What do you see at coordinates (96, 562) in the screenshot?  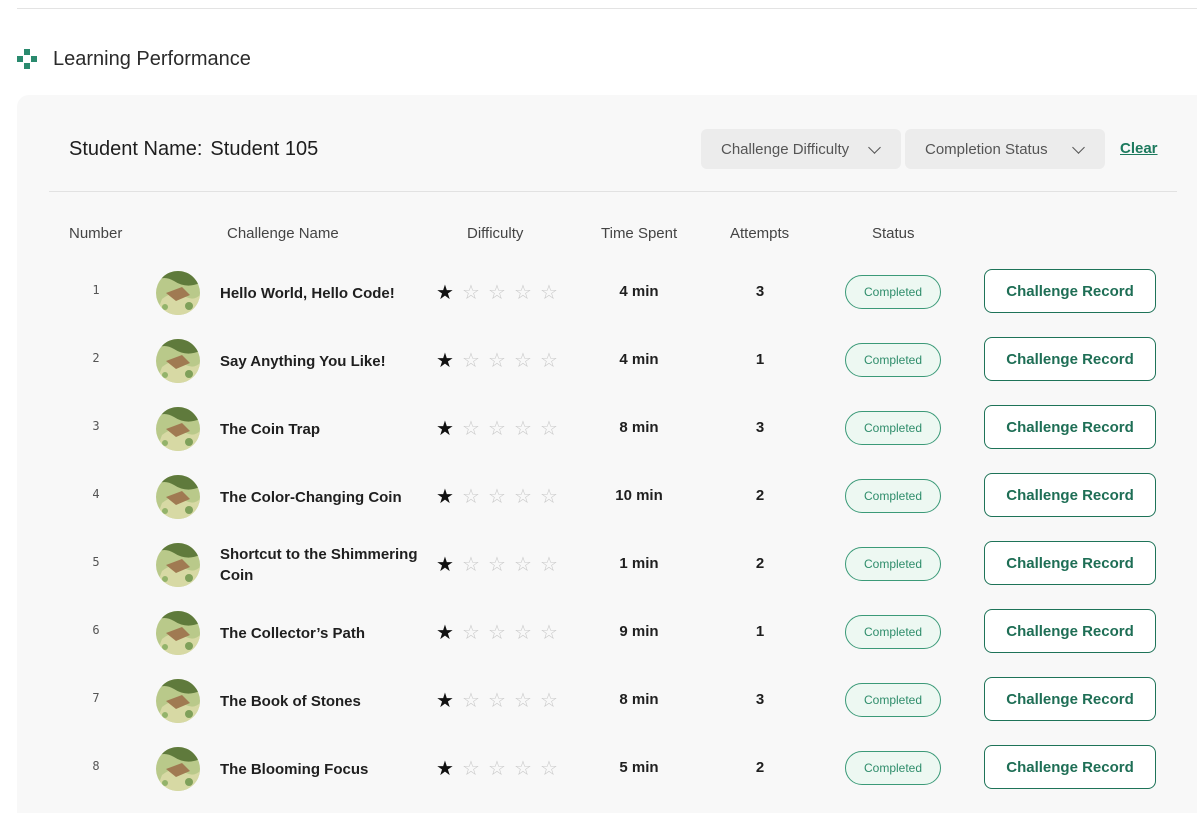 I see `row-number: 5` at bounding box center [96, 562].